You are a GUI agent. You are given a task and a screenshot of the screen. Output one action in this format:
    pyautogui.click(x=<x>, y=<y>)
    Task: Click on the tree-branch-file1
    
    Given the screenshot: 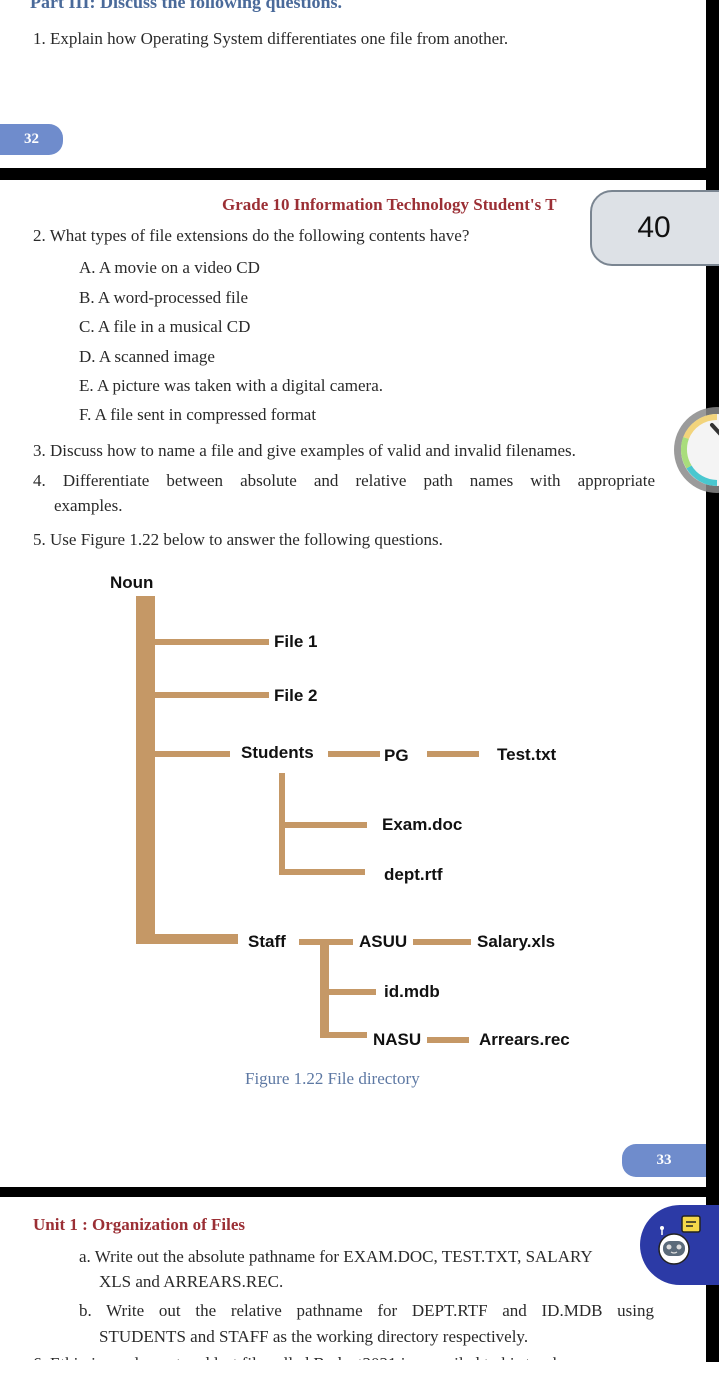 What is the action you would take?
    pyautogui.click(x=212, y=642)
    